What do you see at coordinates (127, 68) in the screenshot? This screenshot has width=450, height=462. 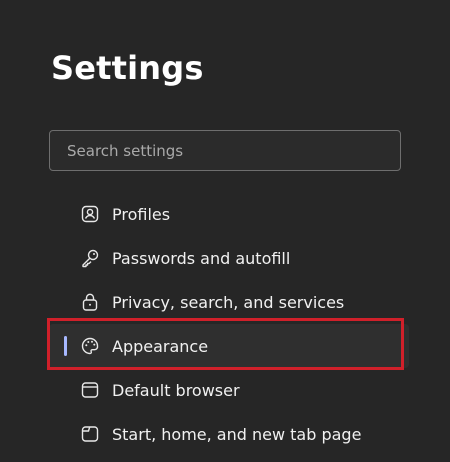 I see `page-title: Settings` at bounding box center [127, 68].